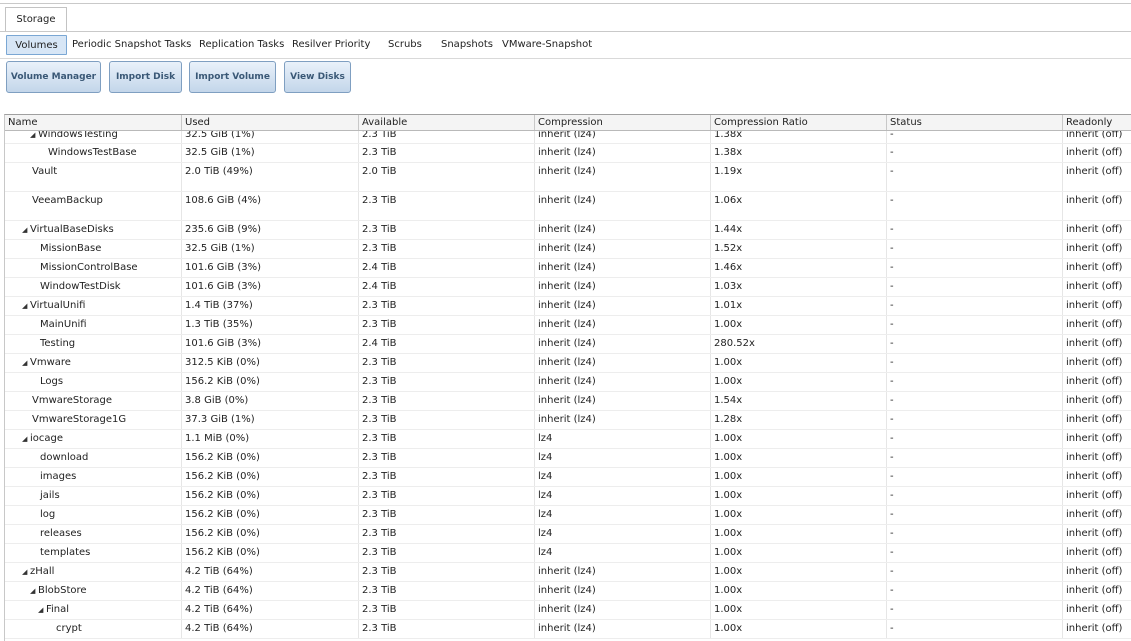 The height and width of the screenshot is (641, 1131). I want to click on cell-available: 2.4 TiB, so click(446, 287).